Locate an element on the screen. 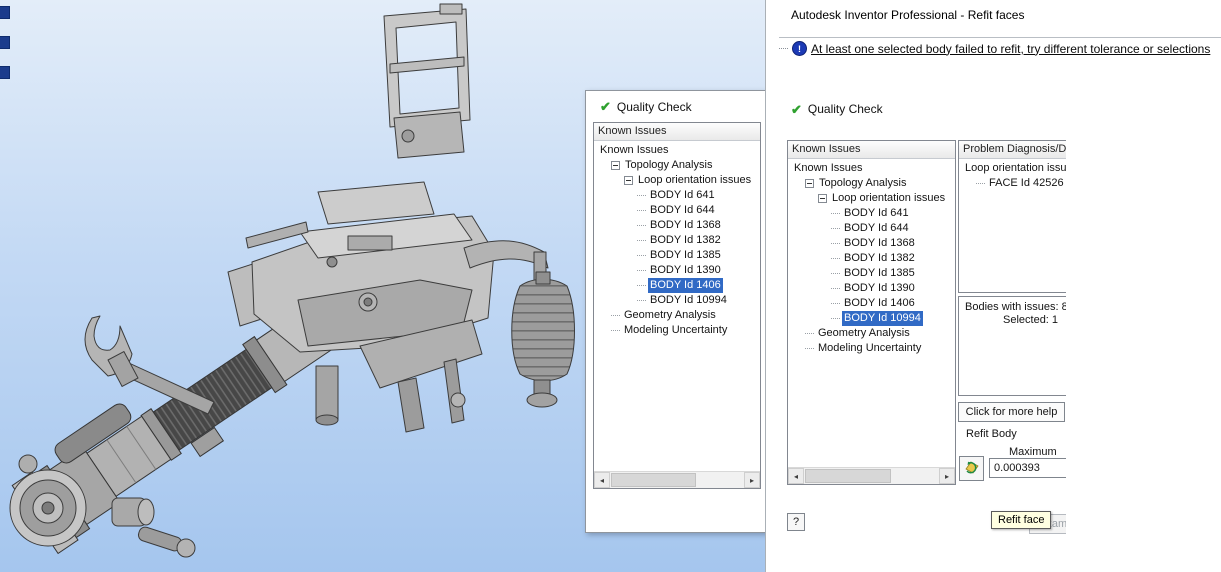  refit-body-button is located at coordinates (971, 468).